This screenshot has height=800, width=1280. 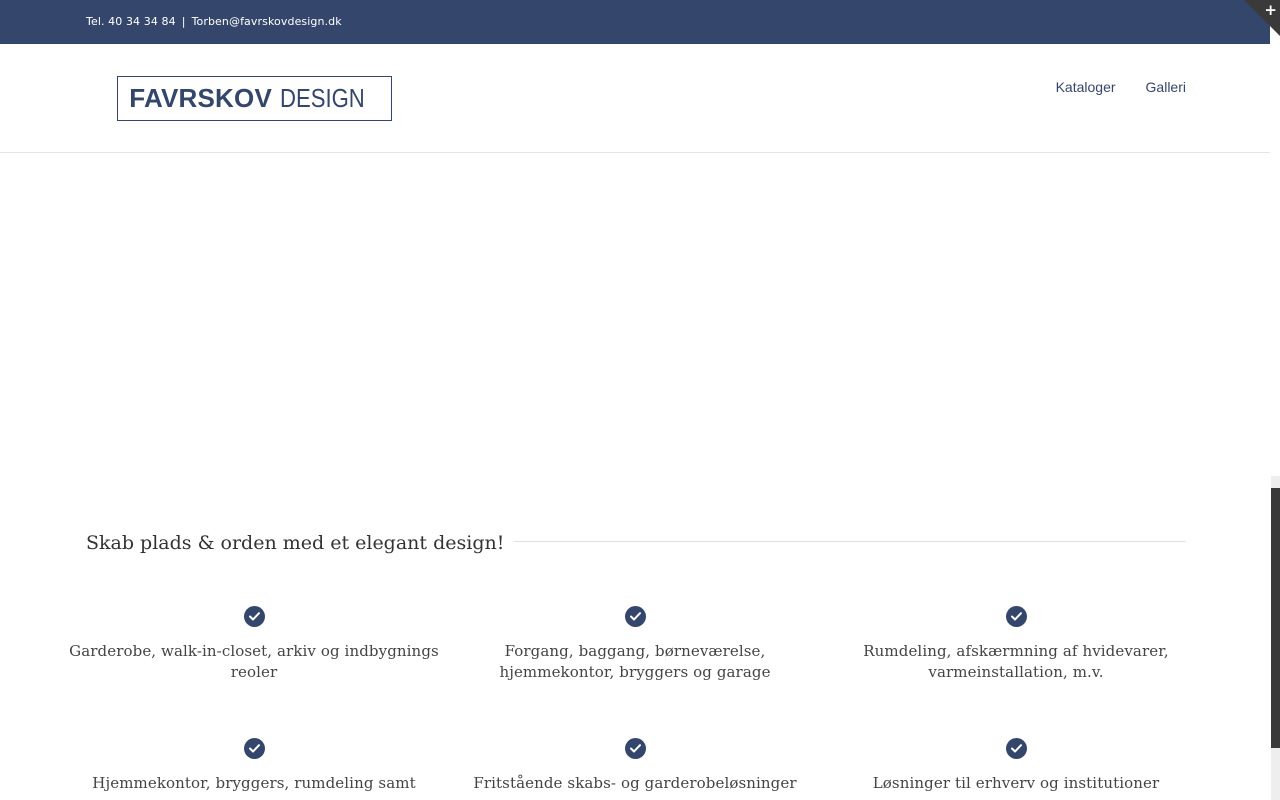 What do you see at coordinates (254, 766) in the screenshot?
I see `feature-item: Hjemmekontor, bryggers, rumdeling samt` at bounding box center [254, 766].